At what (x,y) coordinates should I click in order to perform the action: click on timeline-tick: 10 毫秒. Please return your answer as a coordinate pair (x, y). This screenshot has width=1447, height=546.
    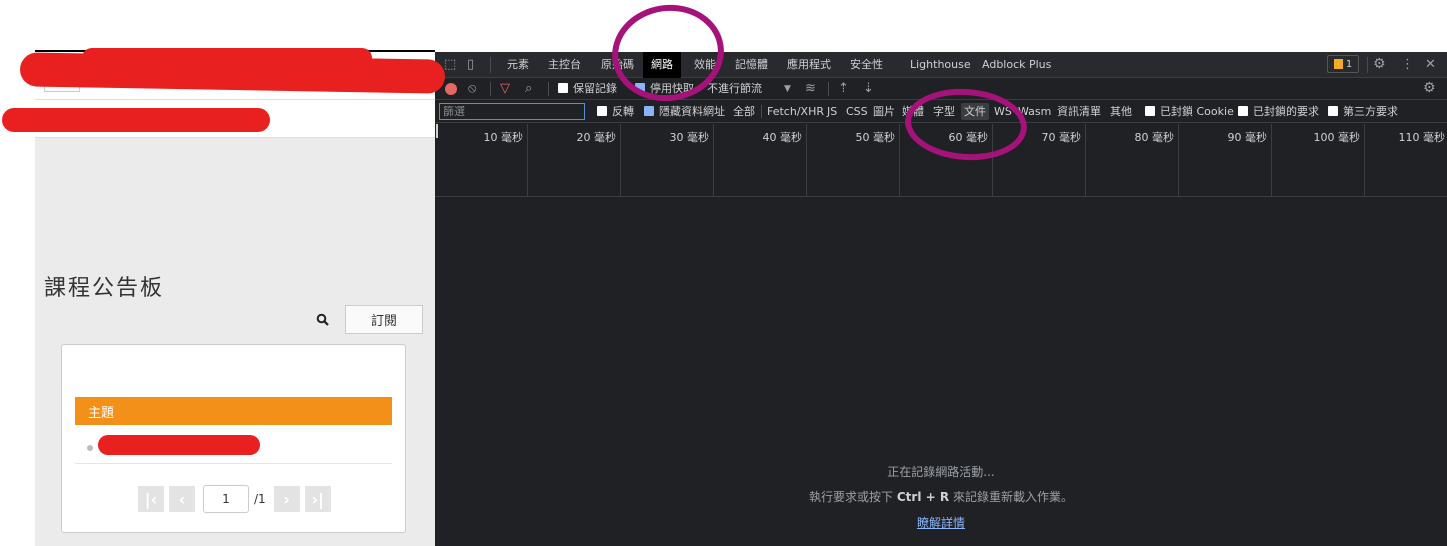
    Looking at the image, I should click on (481, 160).